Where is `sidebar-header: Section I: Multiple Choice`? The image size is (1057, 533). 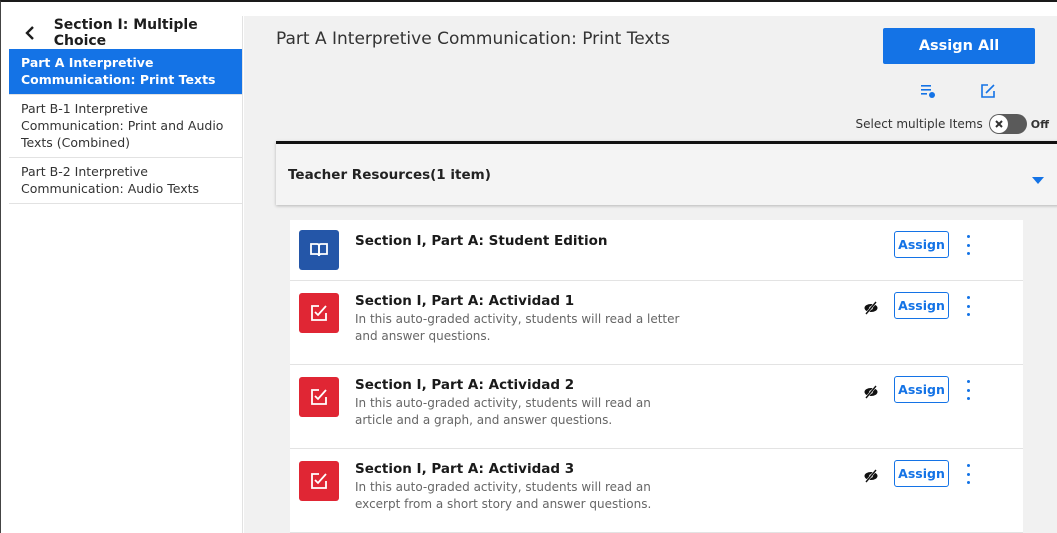 sidebar-header: Section I: Multiple Choice is located at coordinates (125, 32).